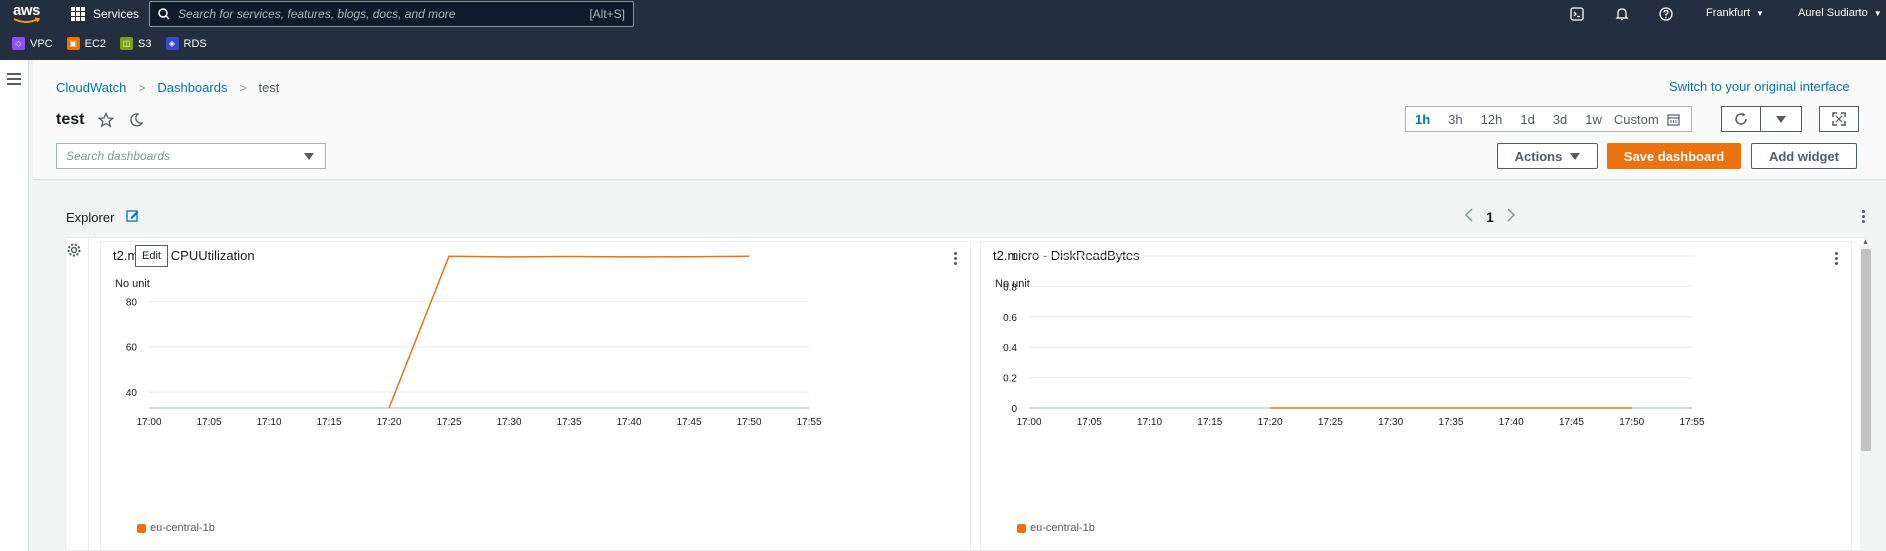  I want to click on y-tick-label: 0.4, so click(1010, 348).